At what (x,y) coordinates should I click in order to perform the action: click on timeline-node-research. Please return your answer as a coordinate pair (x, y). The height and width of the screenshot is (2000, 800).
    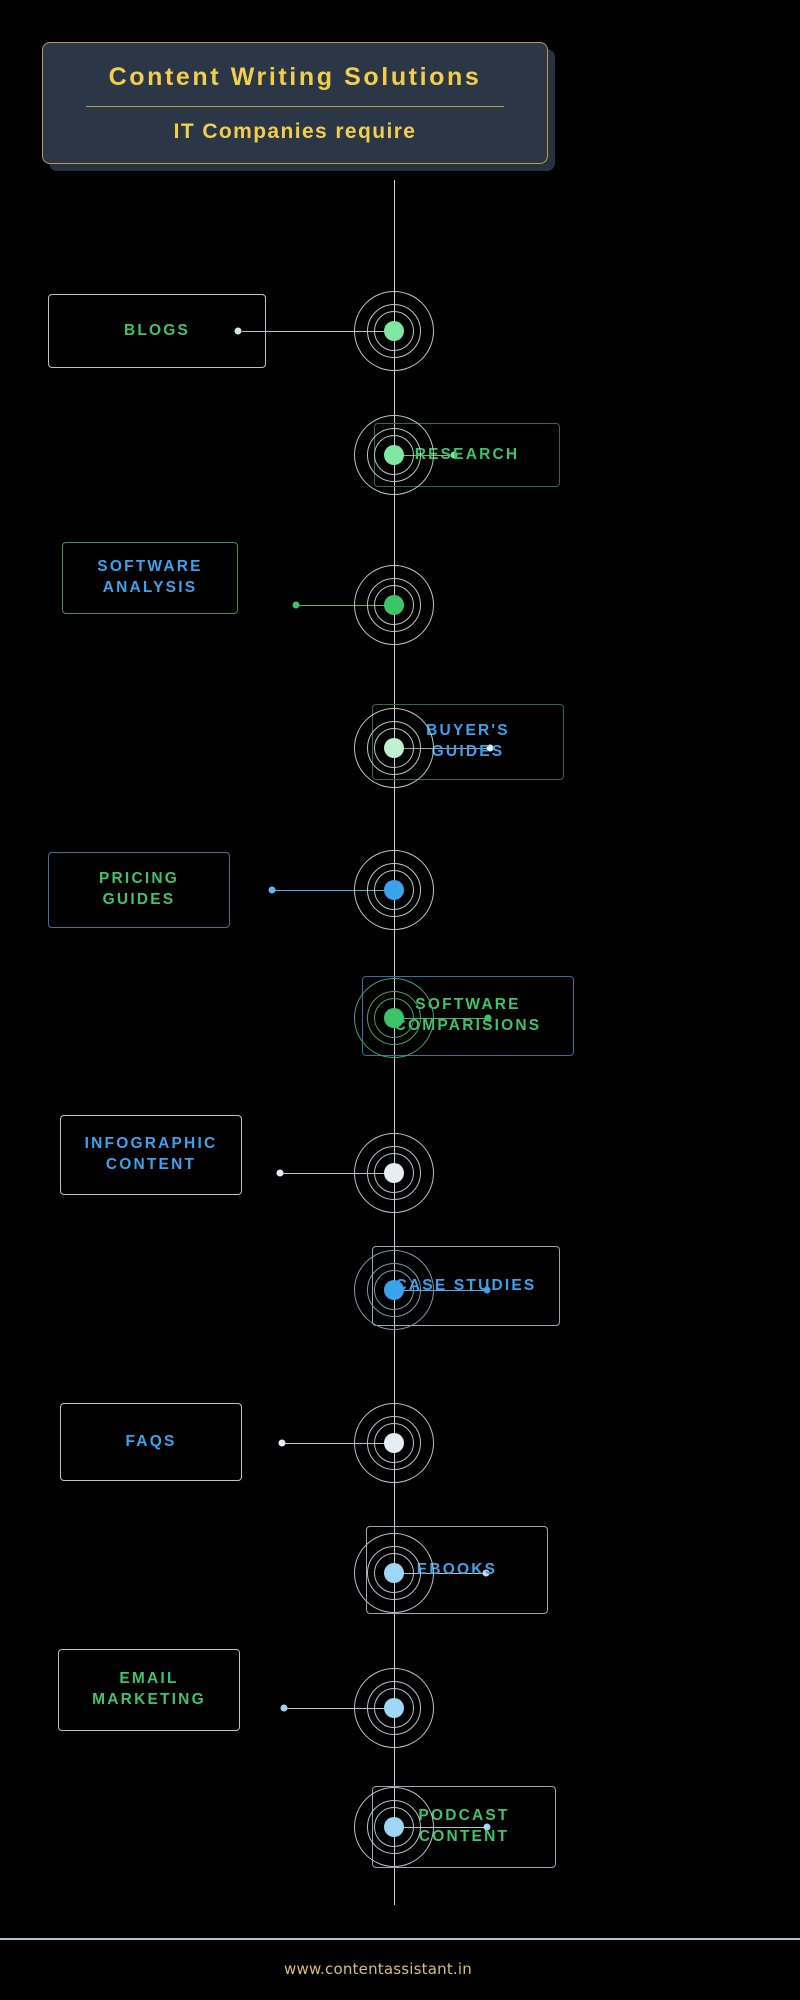
    Looking at the image, I should click on (394, 455).